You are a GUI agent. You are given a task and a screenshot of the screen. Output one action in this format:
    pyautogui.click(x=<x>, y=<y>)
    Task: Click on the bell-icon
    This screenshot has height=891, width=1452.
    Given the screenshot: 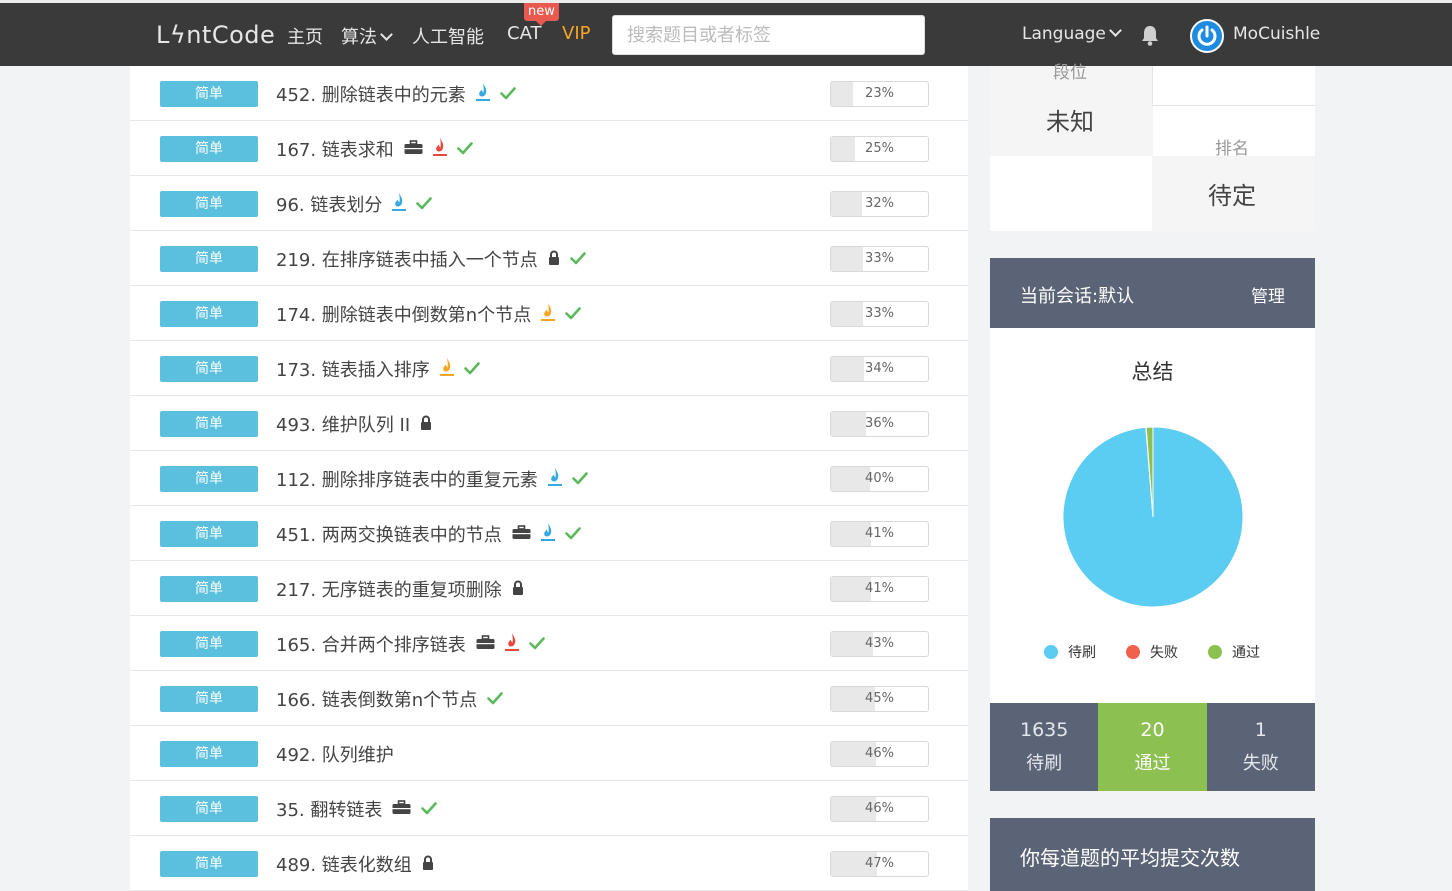 What is the action you would take?
    pyautogui.click(x=1150, y=36)
    